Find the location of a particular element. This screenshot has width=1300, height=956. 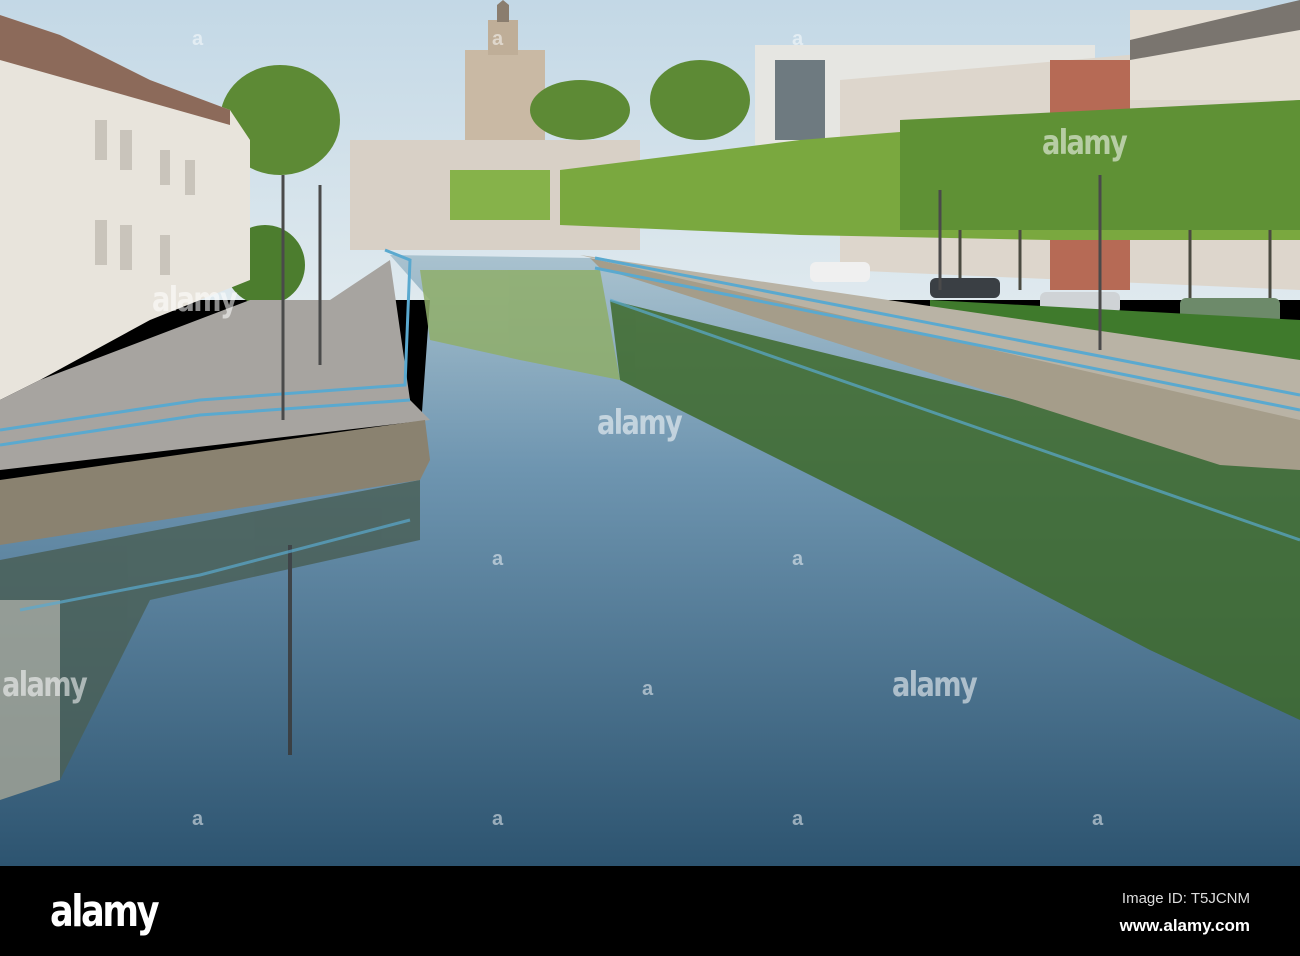

footer-bar: alamy Image ID: T5JCNM www.alamy.com is located at coordinates (650, 911).